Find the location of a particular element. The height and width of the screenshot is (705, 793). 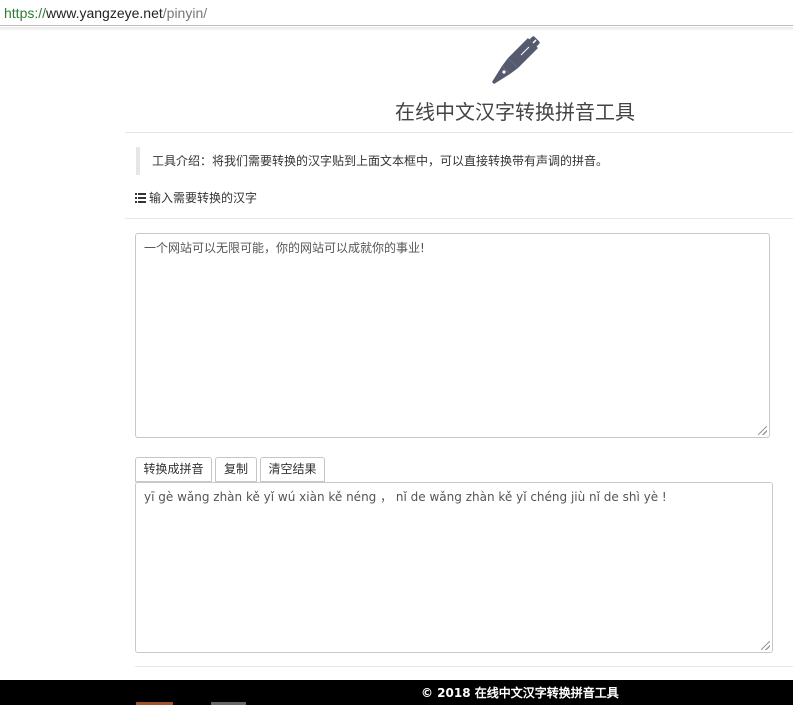

chinese-input-value: 一个网站可以无限可能，你的网站可以成就你的事业! is located at coordinates (284, 248).